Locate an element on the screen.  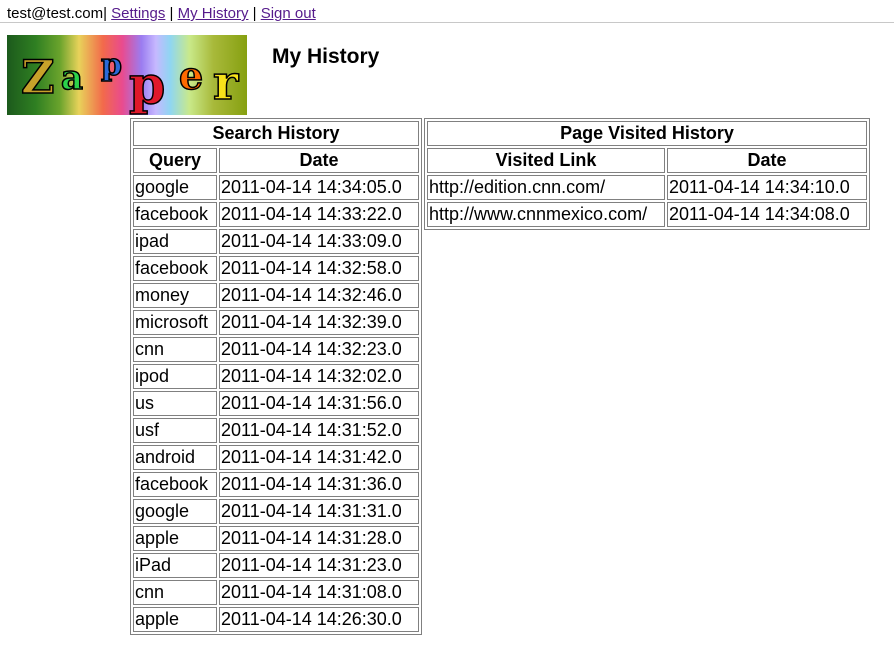
header-divider is located at coordinates (447, 22).